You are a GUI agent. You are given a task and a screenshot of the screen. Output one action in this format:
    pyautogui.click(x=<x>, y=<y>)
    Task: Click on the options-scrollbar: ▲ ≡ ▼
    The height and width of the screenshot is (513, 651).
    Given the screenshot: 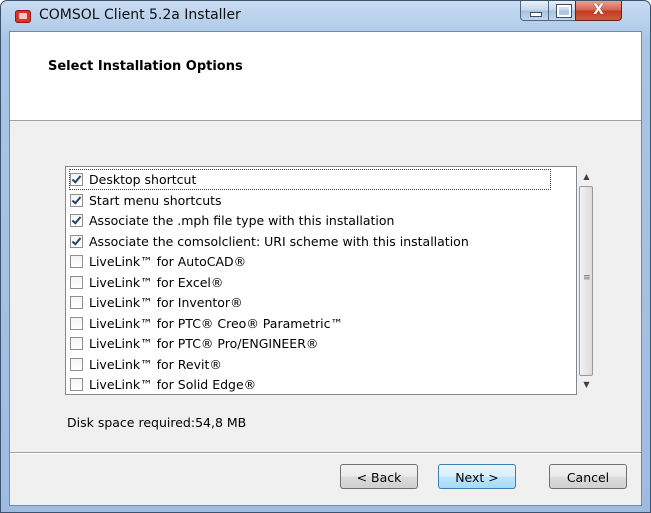 What is the action you would take?
    pyautogui.click(x=586, y=280)
    